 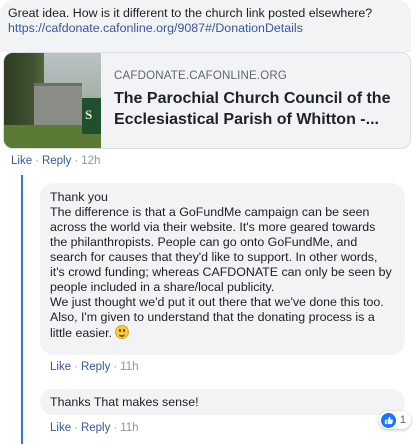 What do you see at coordinates (91, 116) in the screenshot?
I see `church-sign: S` at bounding box center [91, 116].